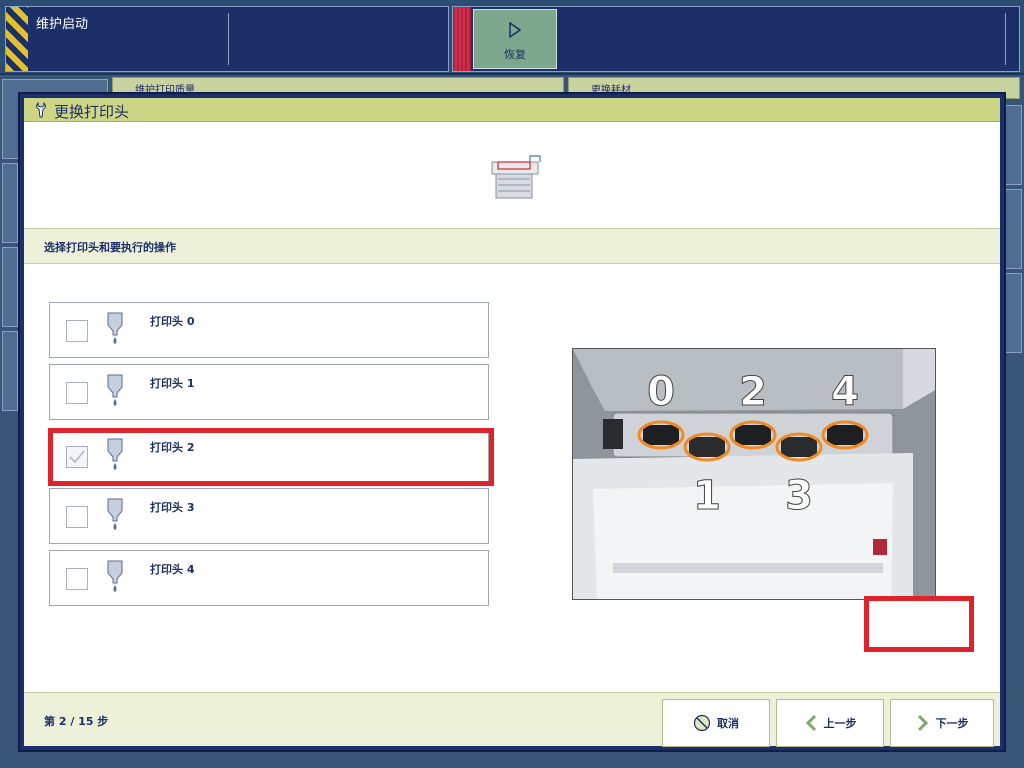 This screenshot has height=768, width=1024. Describe the element at coordinates (952, 723) in the screenshot. I see `next-label: 下一步` at that location.